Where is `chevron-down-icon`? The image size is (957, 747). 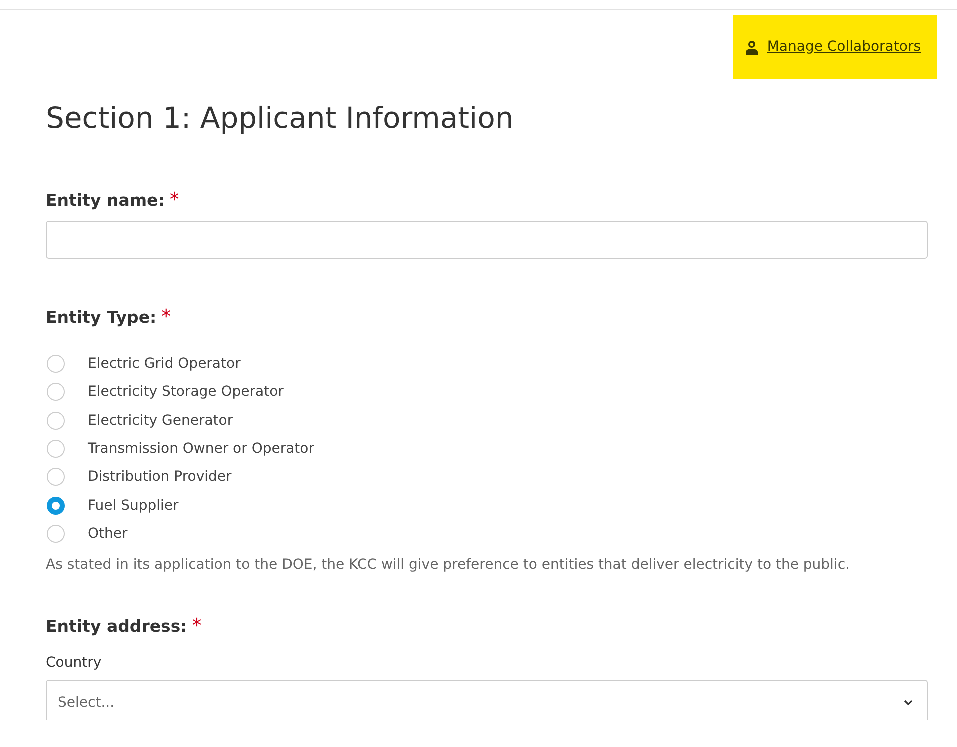 chevron-down-icon is located at coordinates (908, 703).